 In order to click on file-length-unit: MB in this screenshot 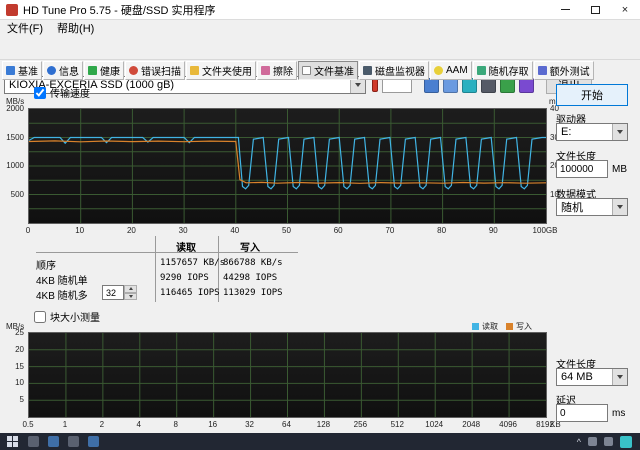, I will do `click(619, 169)`.